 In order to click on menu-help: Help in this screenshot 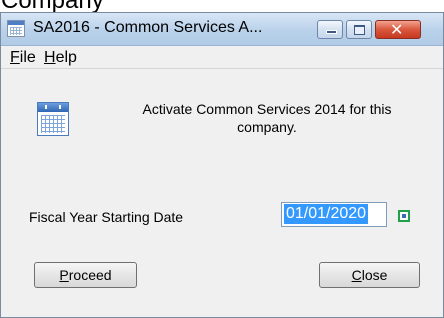, I will do `click(60, 58)`.